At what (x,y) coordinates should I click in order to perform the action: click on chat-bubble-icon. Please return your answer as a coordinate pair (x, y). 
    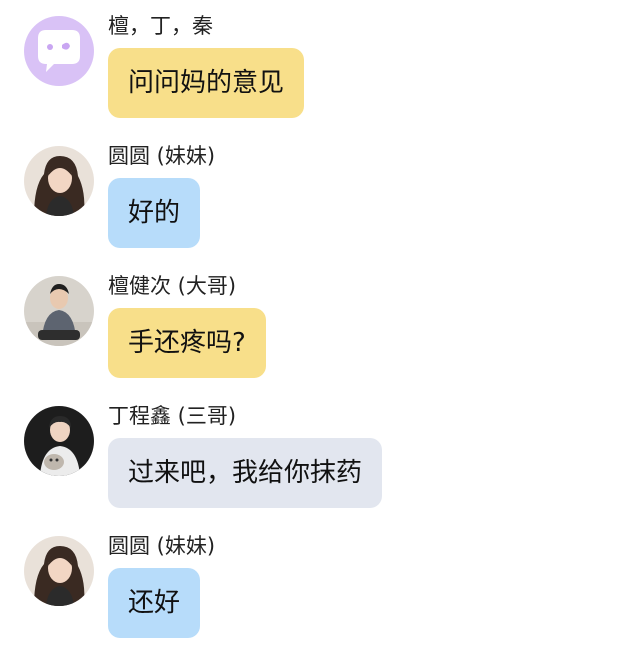
    Looking at the image, I should click on (59, 51).